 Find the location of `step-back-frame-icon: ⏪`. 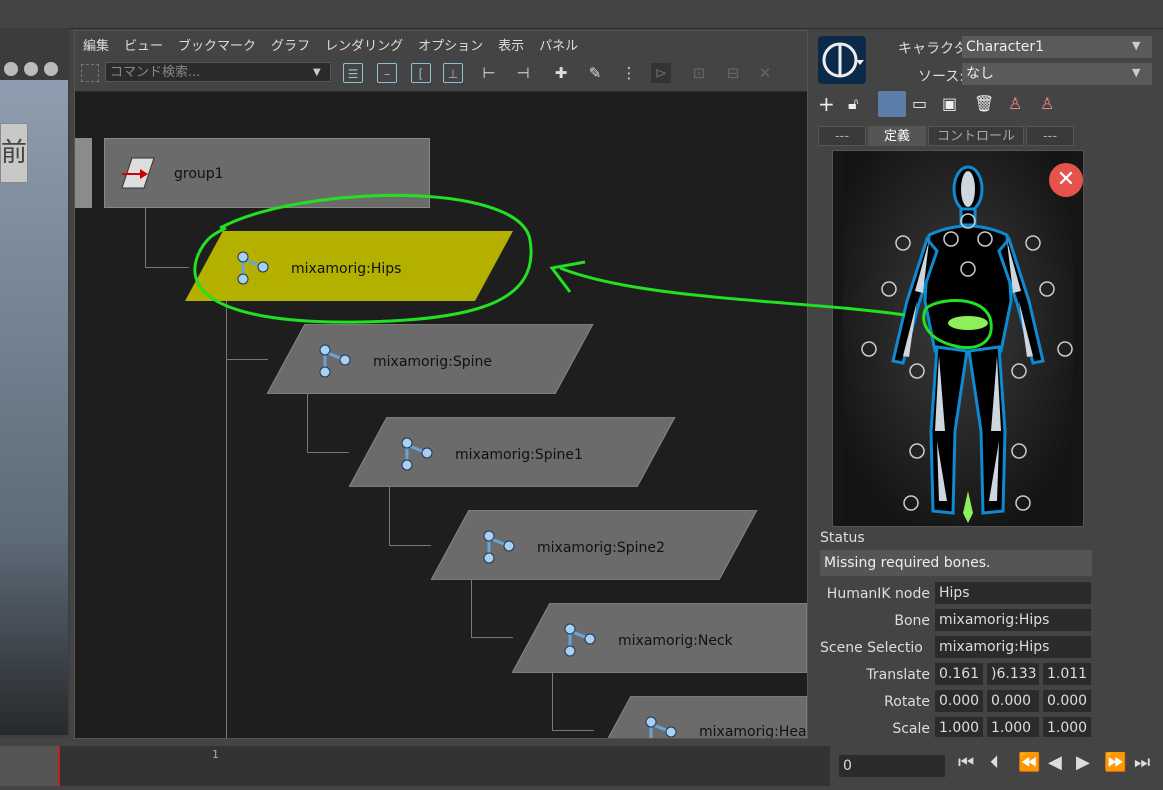

step-back-frame-icon: ⏪ is located at coordinates (1029, 762).